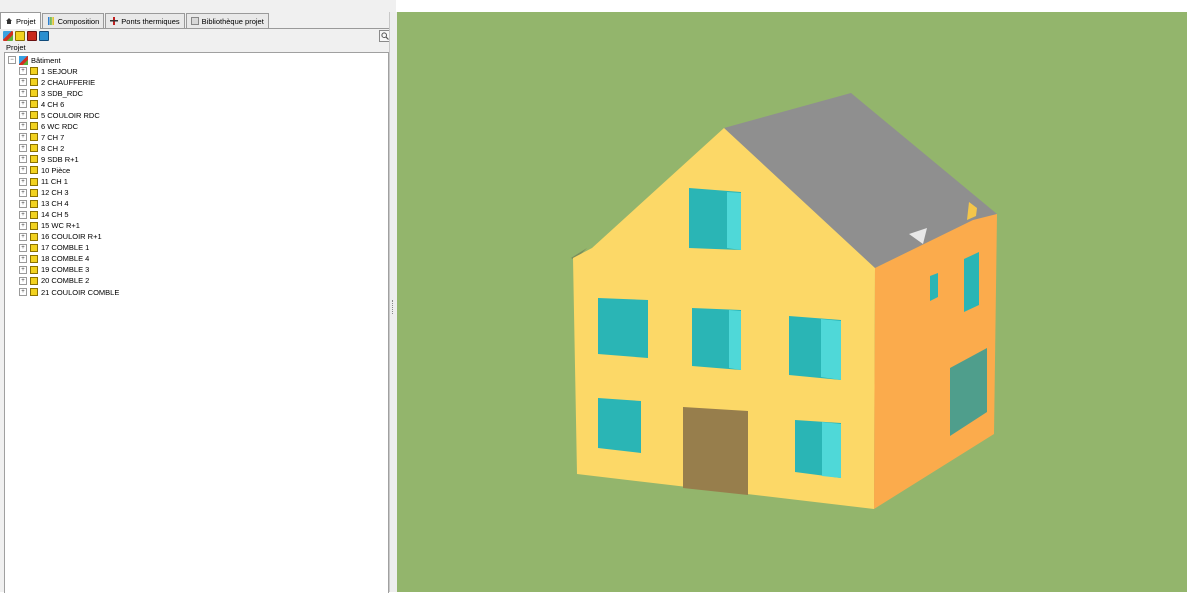 The image size is (1187, 593). I want to click on tree-label: 18 COMBLE 4, so click(65, 259).